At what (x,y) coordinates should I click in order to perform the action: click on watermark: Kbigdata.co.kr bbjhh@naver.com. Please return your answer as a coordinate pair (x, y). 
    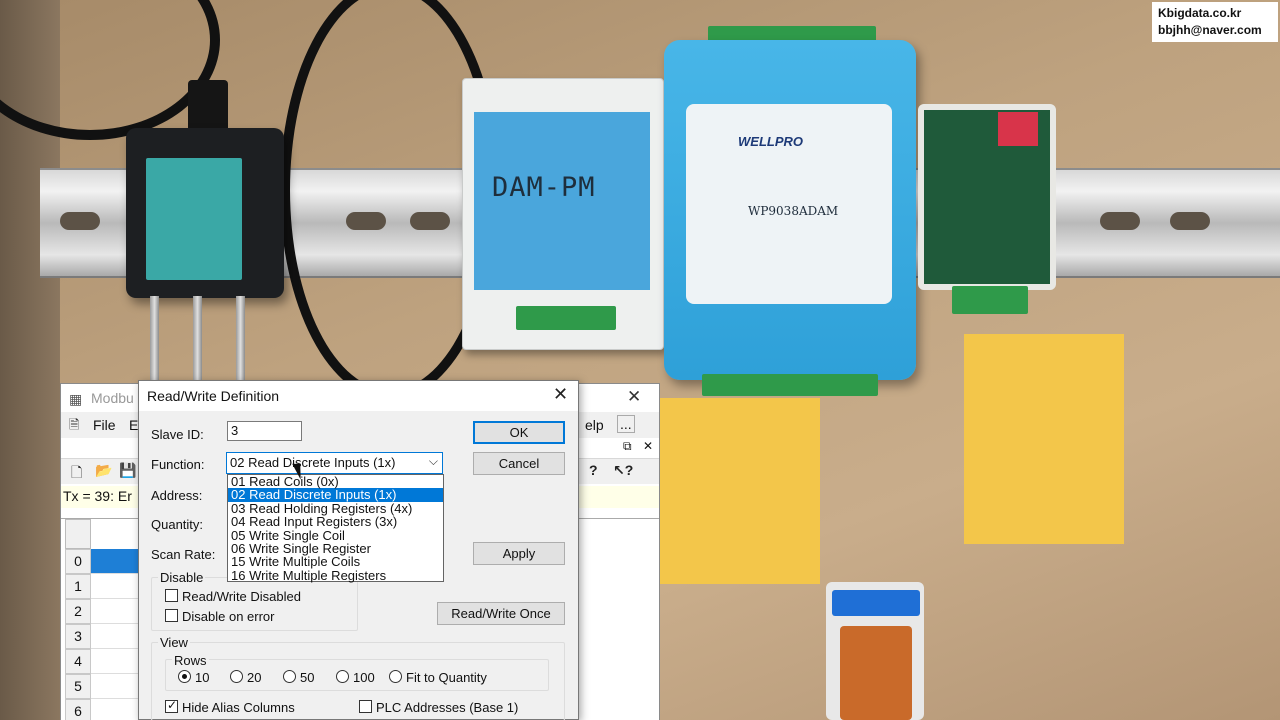
    Looking at the image, I should click on (1215, 22).